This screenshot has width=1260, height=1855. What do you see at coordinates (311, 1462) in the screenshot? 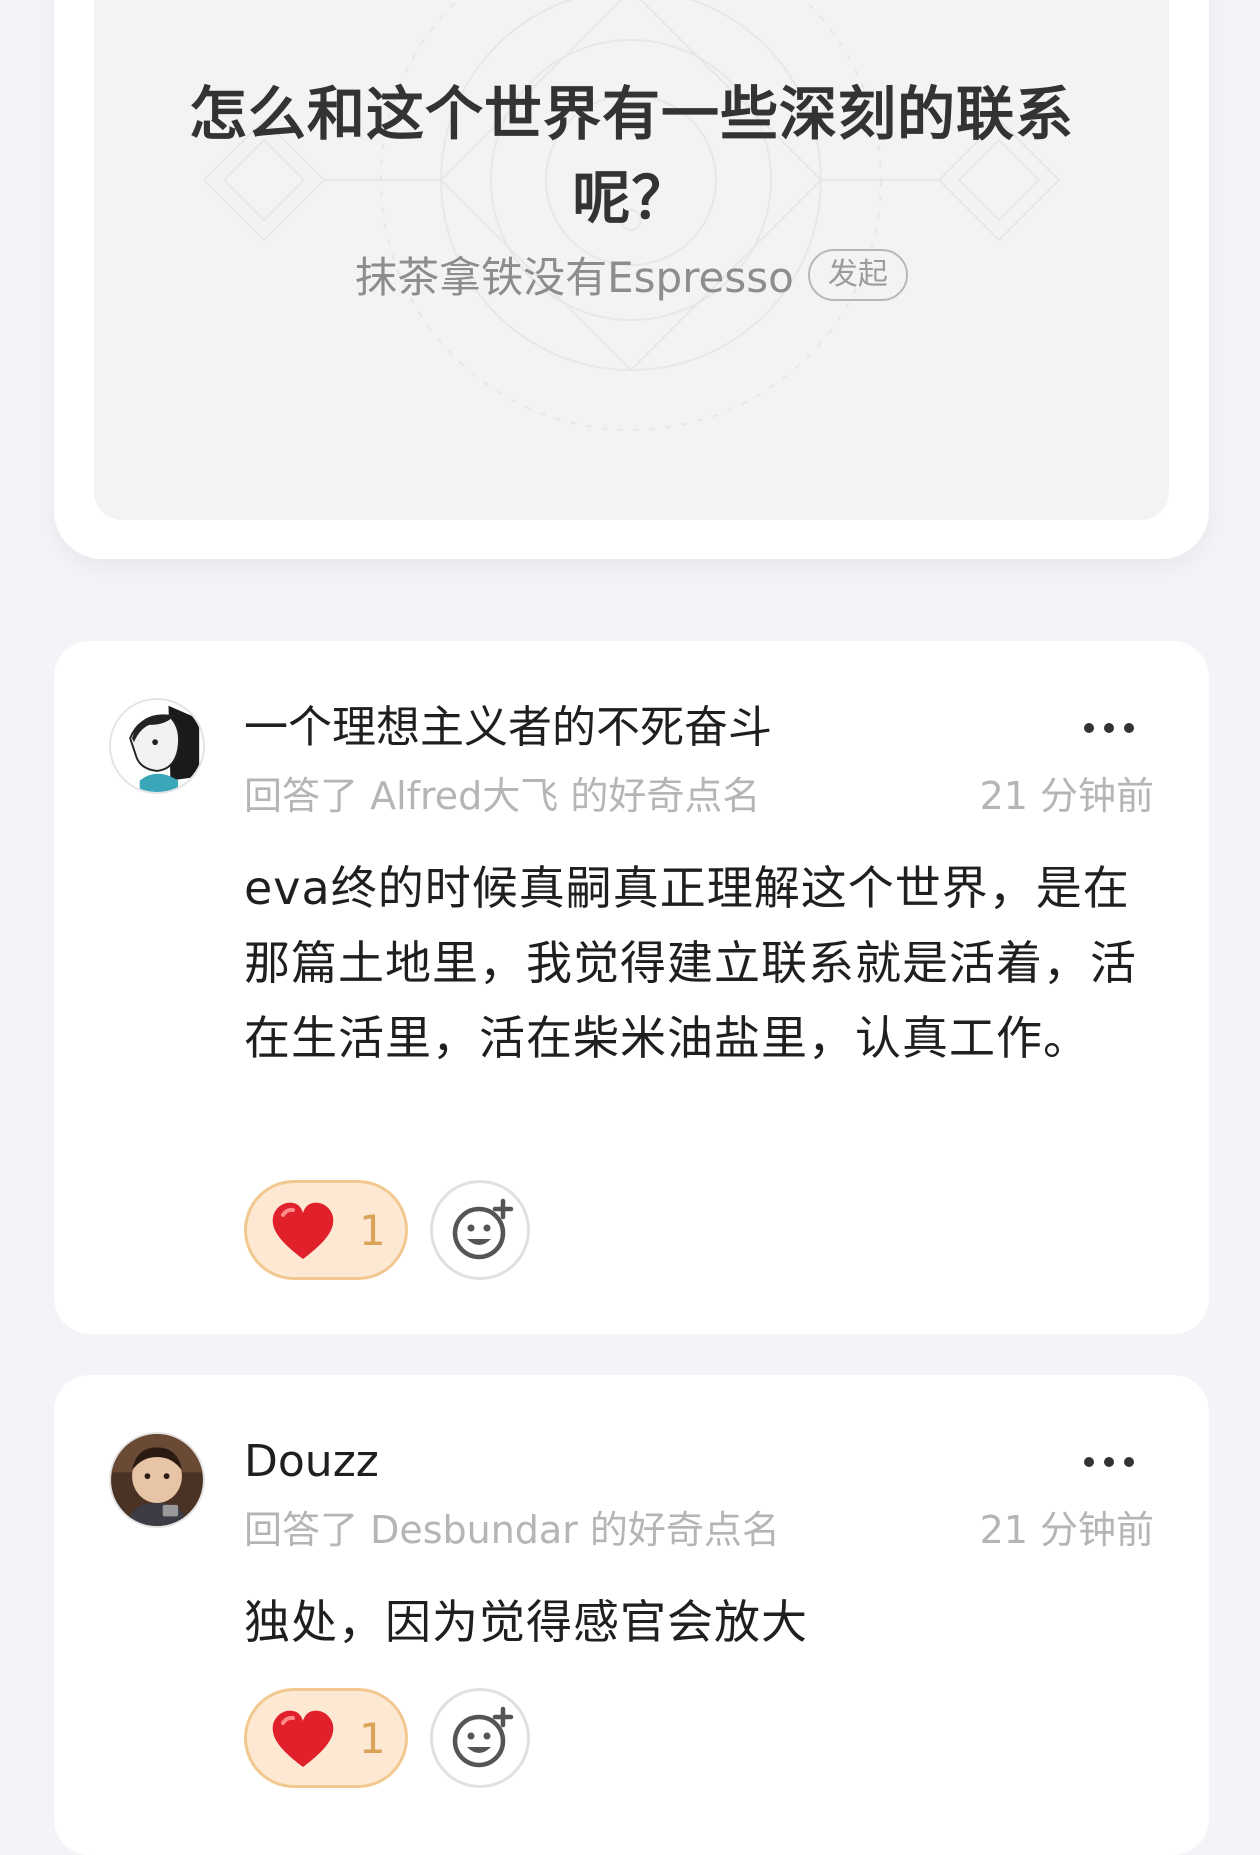
I see `author-name: Douzz` at bounding box center [311, 1462].